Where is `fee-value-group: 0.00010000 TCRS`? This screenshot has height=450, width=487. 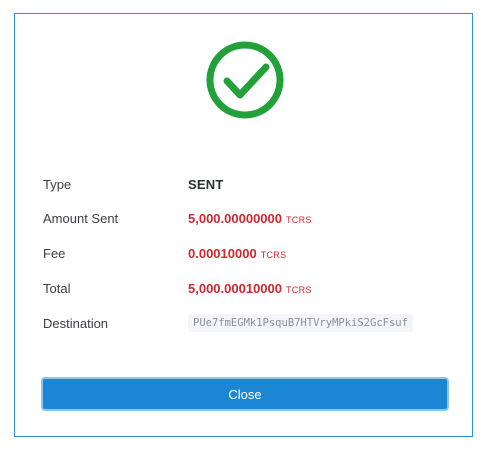 fee-value-group: 0.00010000 TCRS is located at coordinates (237, 253).